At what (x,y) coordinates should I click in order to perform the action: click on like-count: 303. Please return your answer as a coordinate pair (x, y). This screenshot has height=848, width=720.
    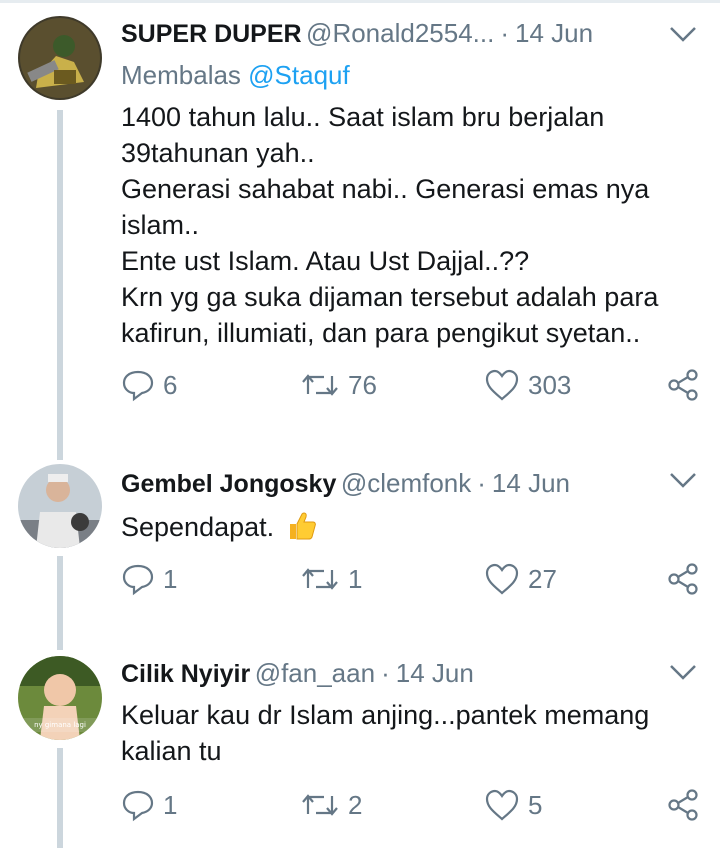
    Looking at the image, I should click on (550, 384).